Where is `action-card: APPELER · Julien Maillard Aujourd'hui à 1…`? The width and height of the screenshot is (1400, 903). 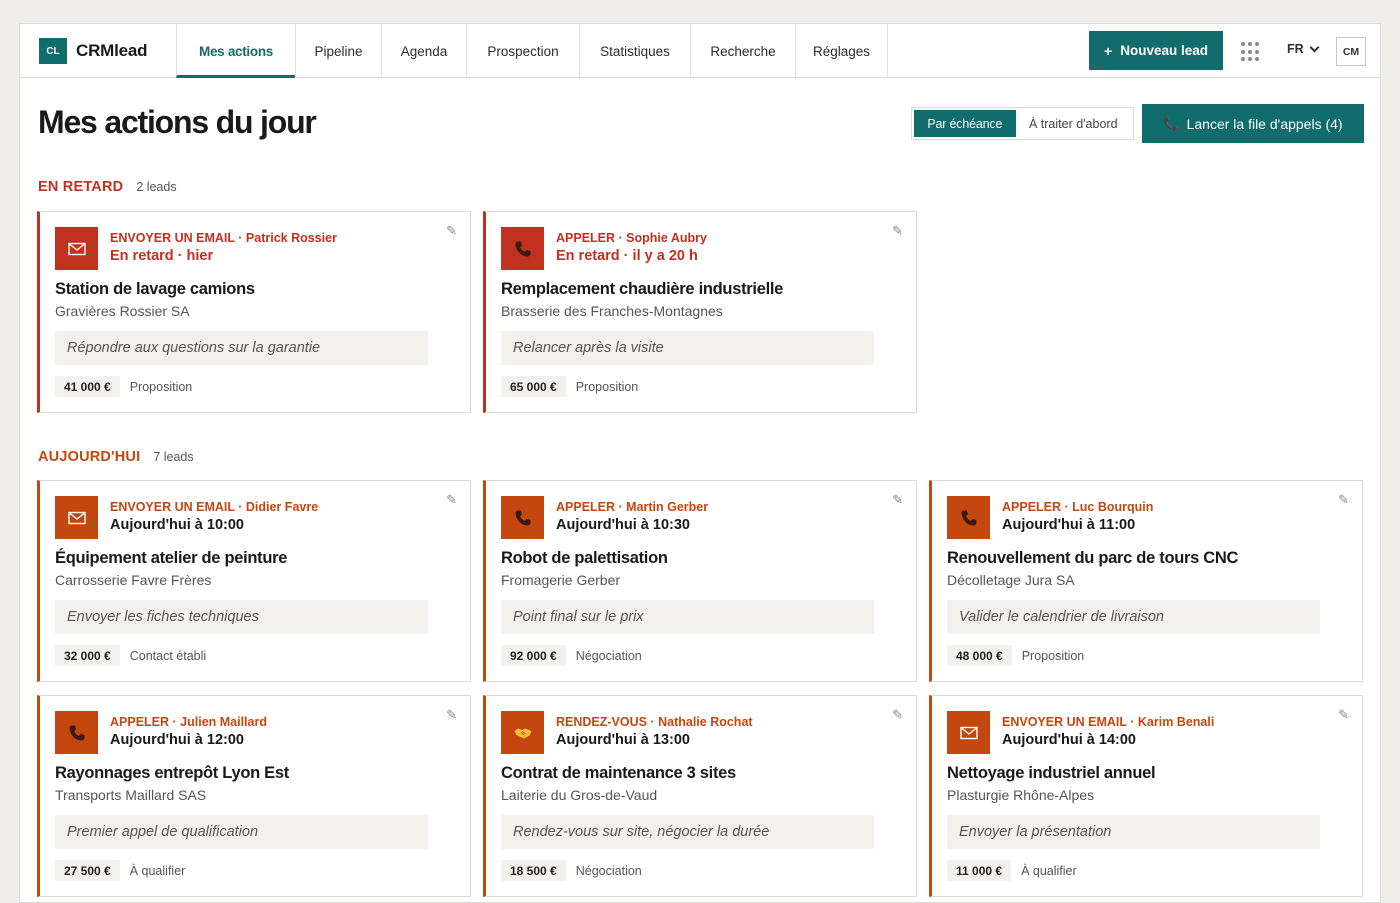 action-card: APPELER · Julien Maillard Aujourd'hui à 1… is located at coordinates (254, 796).